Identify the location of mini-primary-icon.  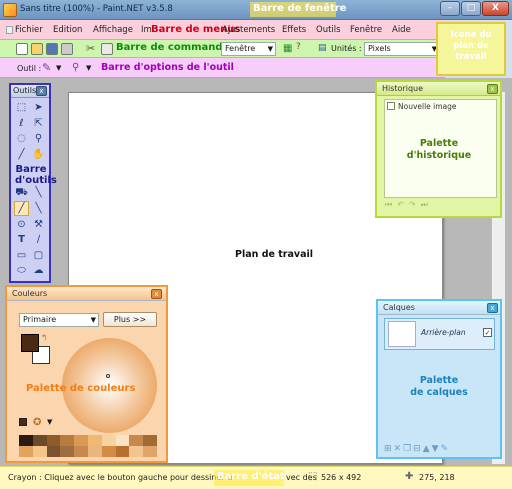
(23, 422).